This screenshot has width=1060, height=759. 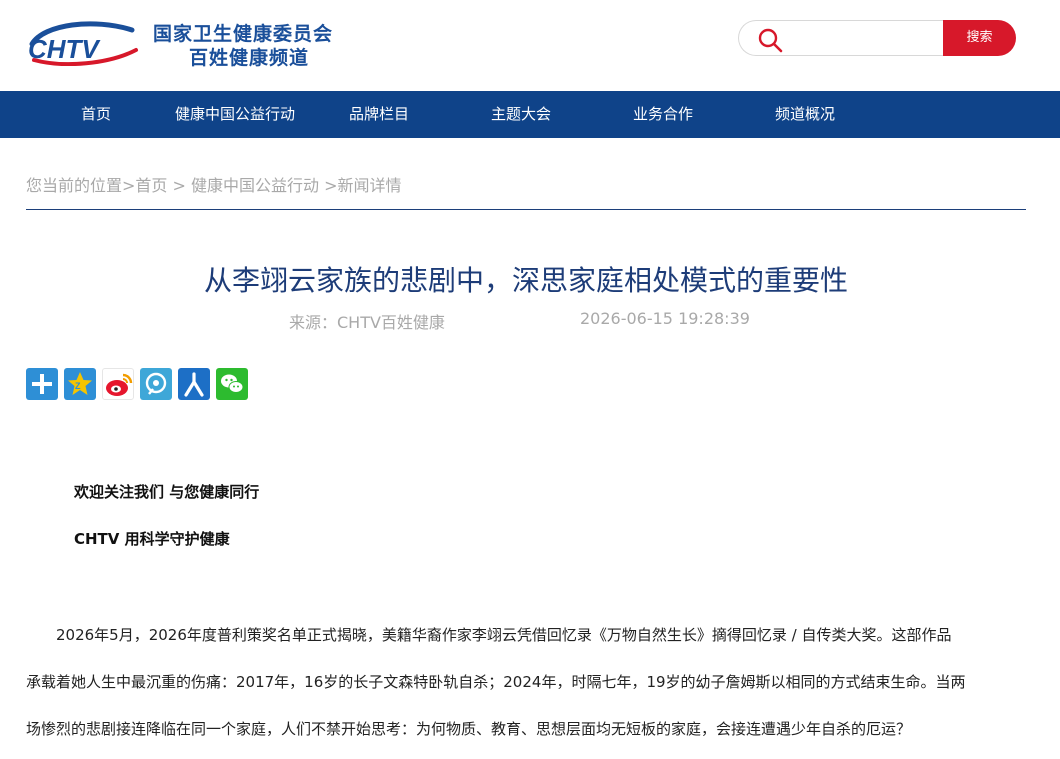 What do you see at coordinates (194, 384) in the screenshot?
I see `renren-icon` at bounding box center [194, 384].